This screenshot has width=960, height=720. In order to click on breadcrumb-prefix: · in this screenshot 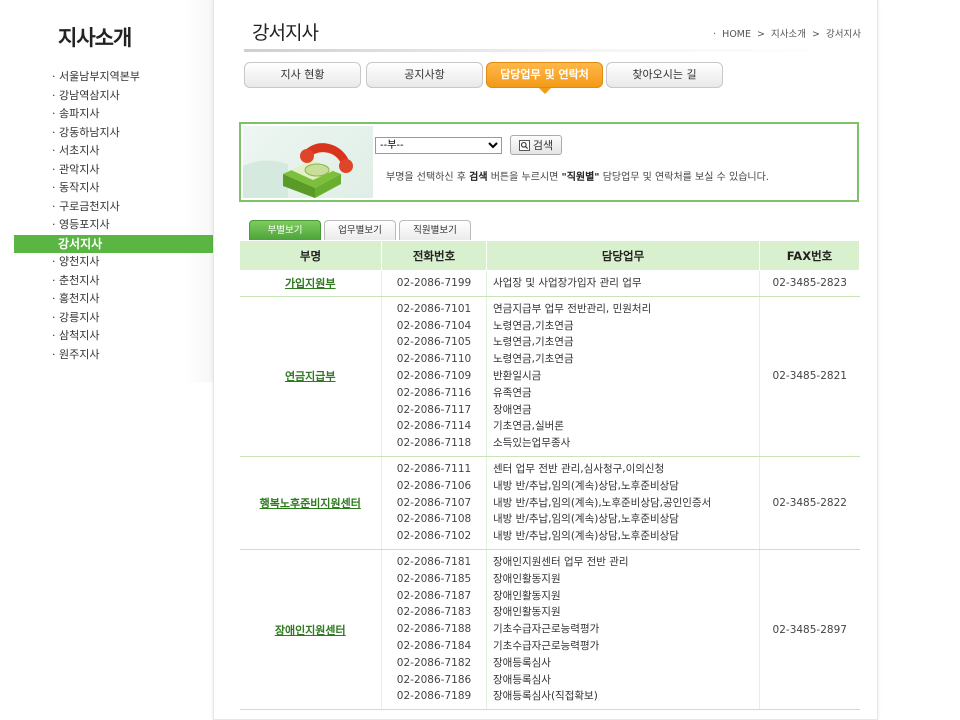, I will do `click(715, 34)`.